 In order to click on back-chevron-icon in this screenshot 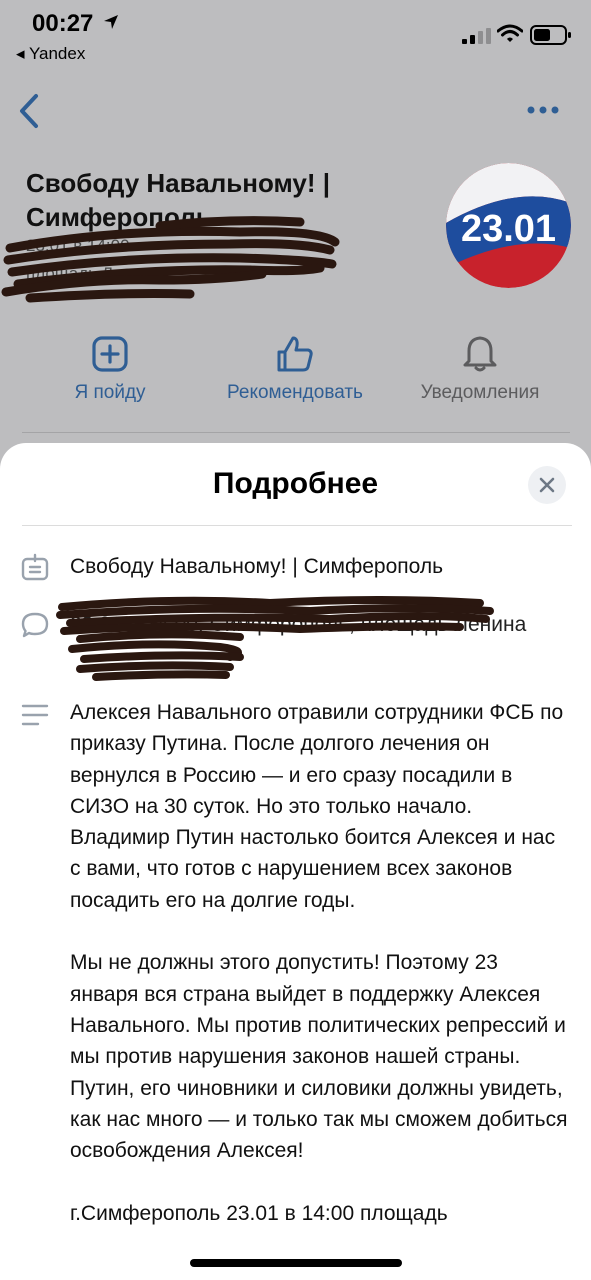, I will do `click(30, 111)`.